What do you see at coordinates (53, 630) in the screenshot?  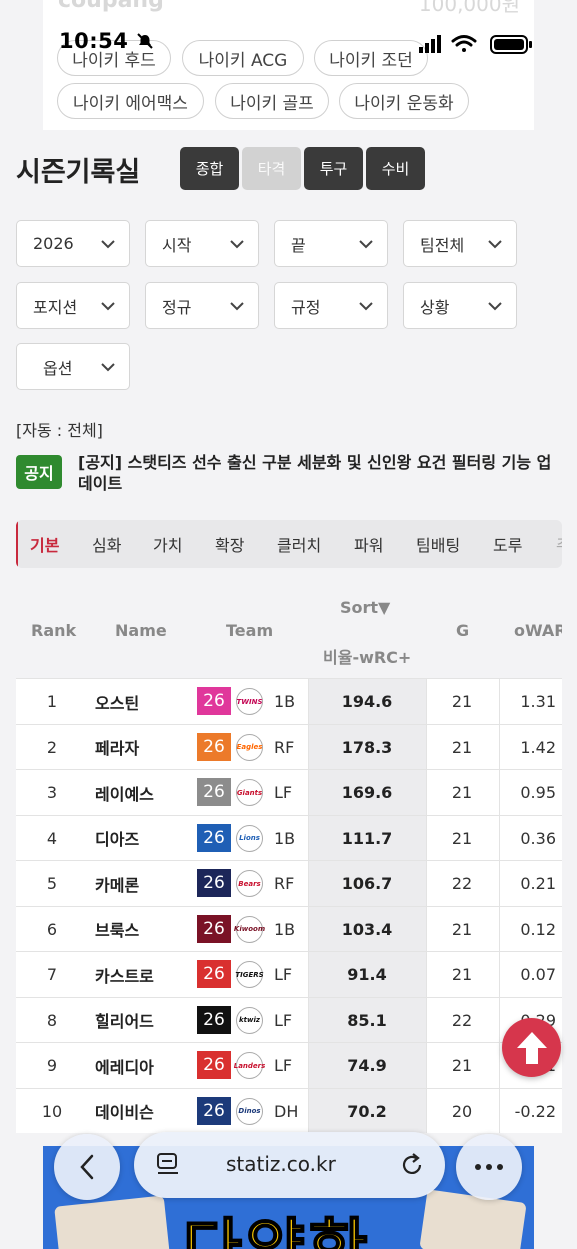 I see `header-rank: Rank` at bounding box center [53, 630].